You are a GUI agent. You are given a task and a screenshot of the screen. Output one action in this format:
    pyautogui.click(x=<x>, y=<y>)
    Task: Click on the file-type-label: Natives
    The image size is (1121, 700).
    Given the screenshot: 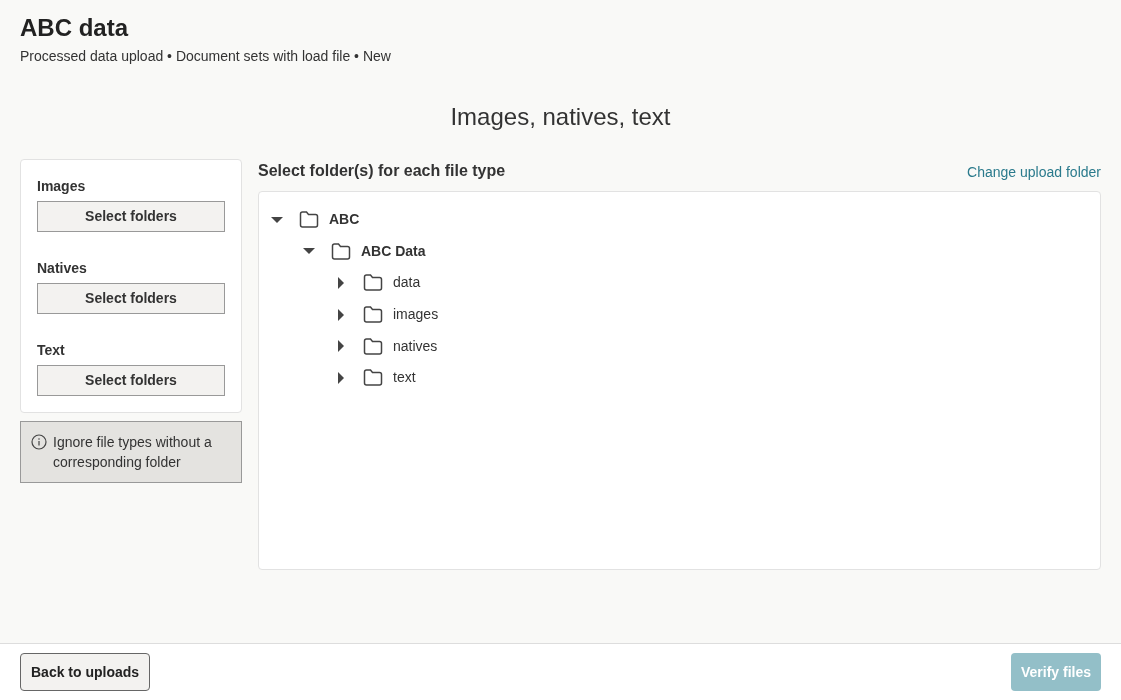 What is the action you would take?
    pyautogui.click(x=62, y=268)
    